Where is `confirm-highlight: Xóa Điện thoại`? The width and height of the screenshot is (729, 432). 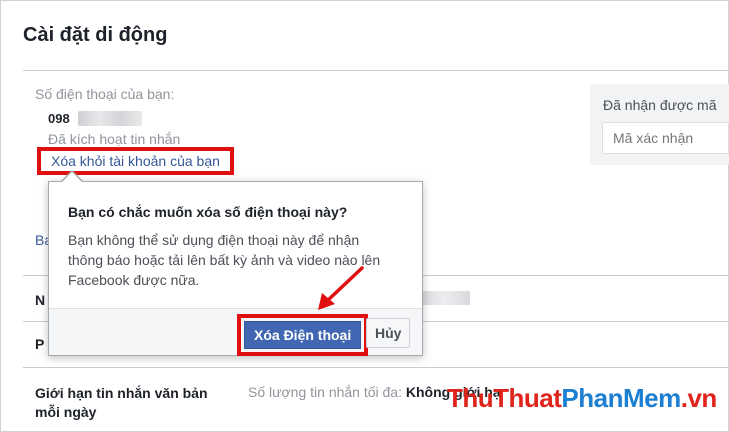 confirm-highlight: Xóa Điện thoại is located at coordinates (303, 335).